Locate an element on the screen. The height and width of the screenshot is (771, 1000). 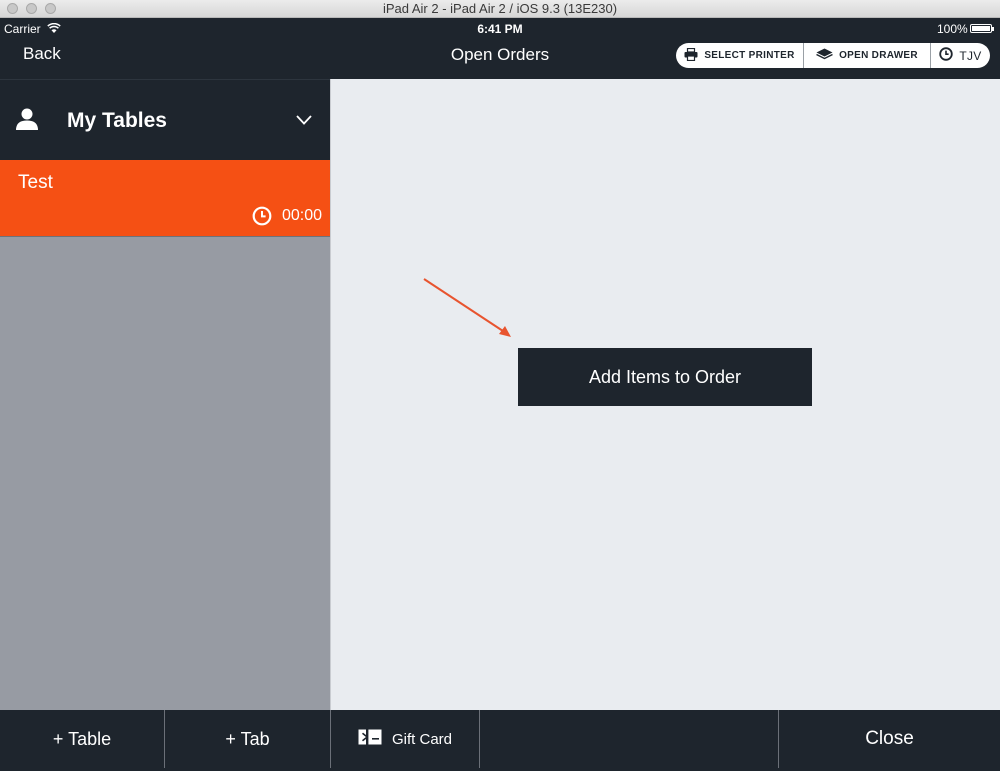
battery-icon is located at coordinates (982, 28).